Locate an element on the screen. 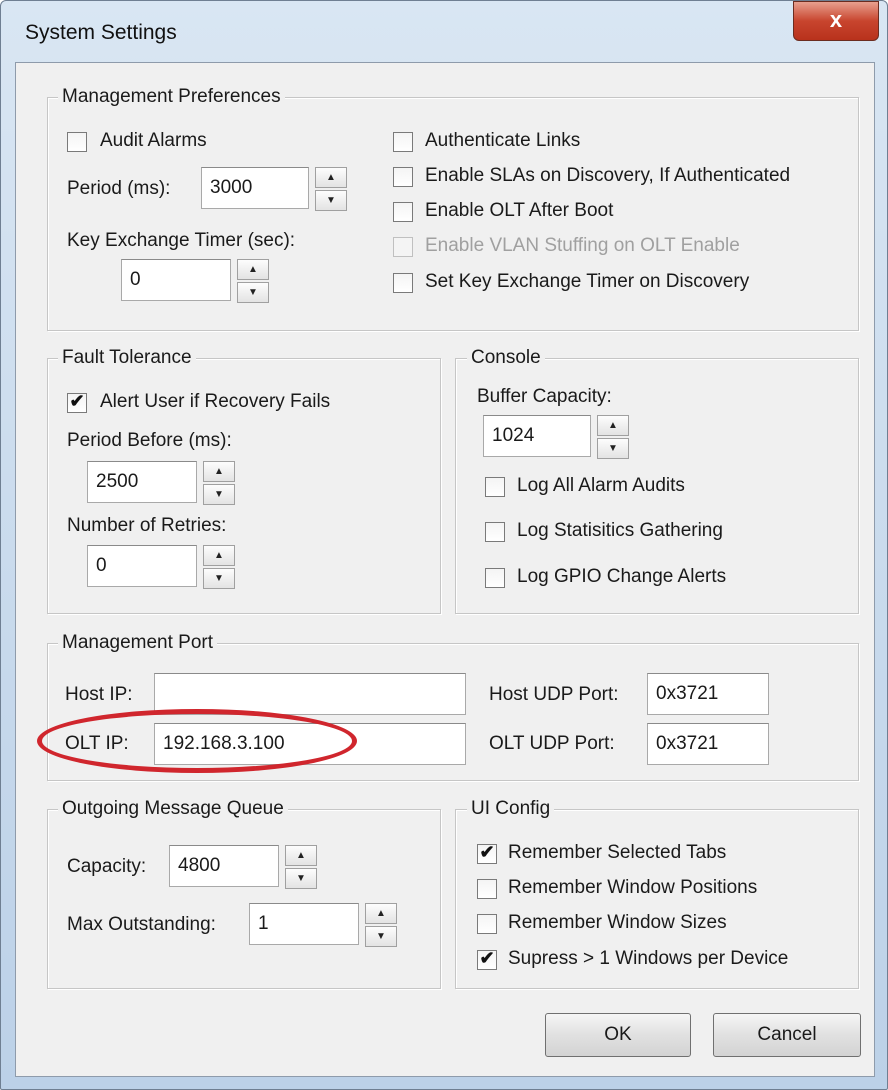 This screenshot has height=1090, width=888. period-before-spin-down: ▼ is located at coordinates (219, 494).